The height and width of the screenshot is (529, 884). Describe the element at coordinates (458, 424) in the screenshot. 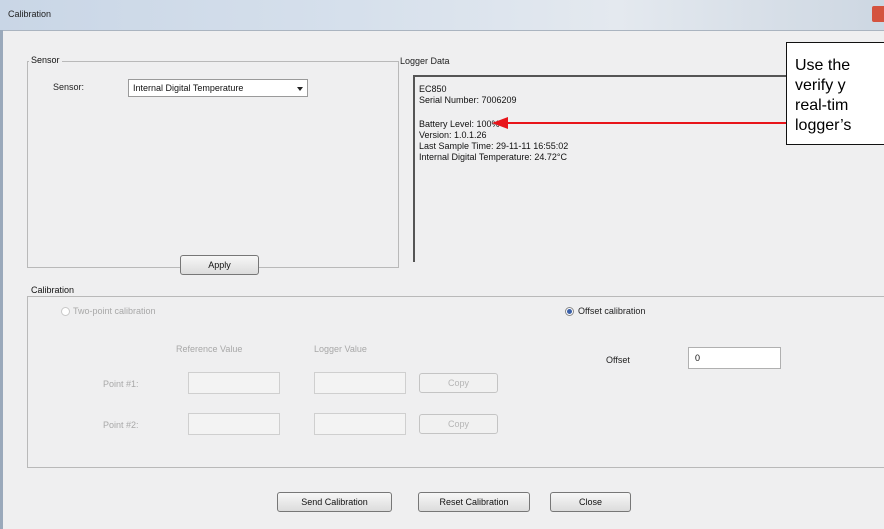

I see `point2-copy-button: Copy` at that location.